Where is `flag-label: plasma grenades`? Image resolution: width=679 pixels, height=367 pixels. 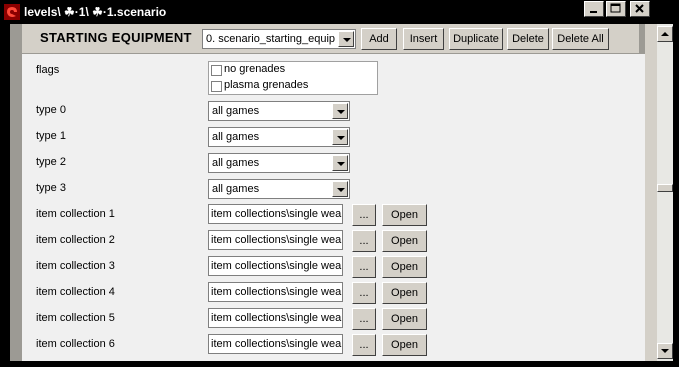 flag-label: plasma grenades is located at coordinates (266, 85).